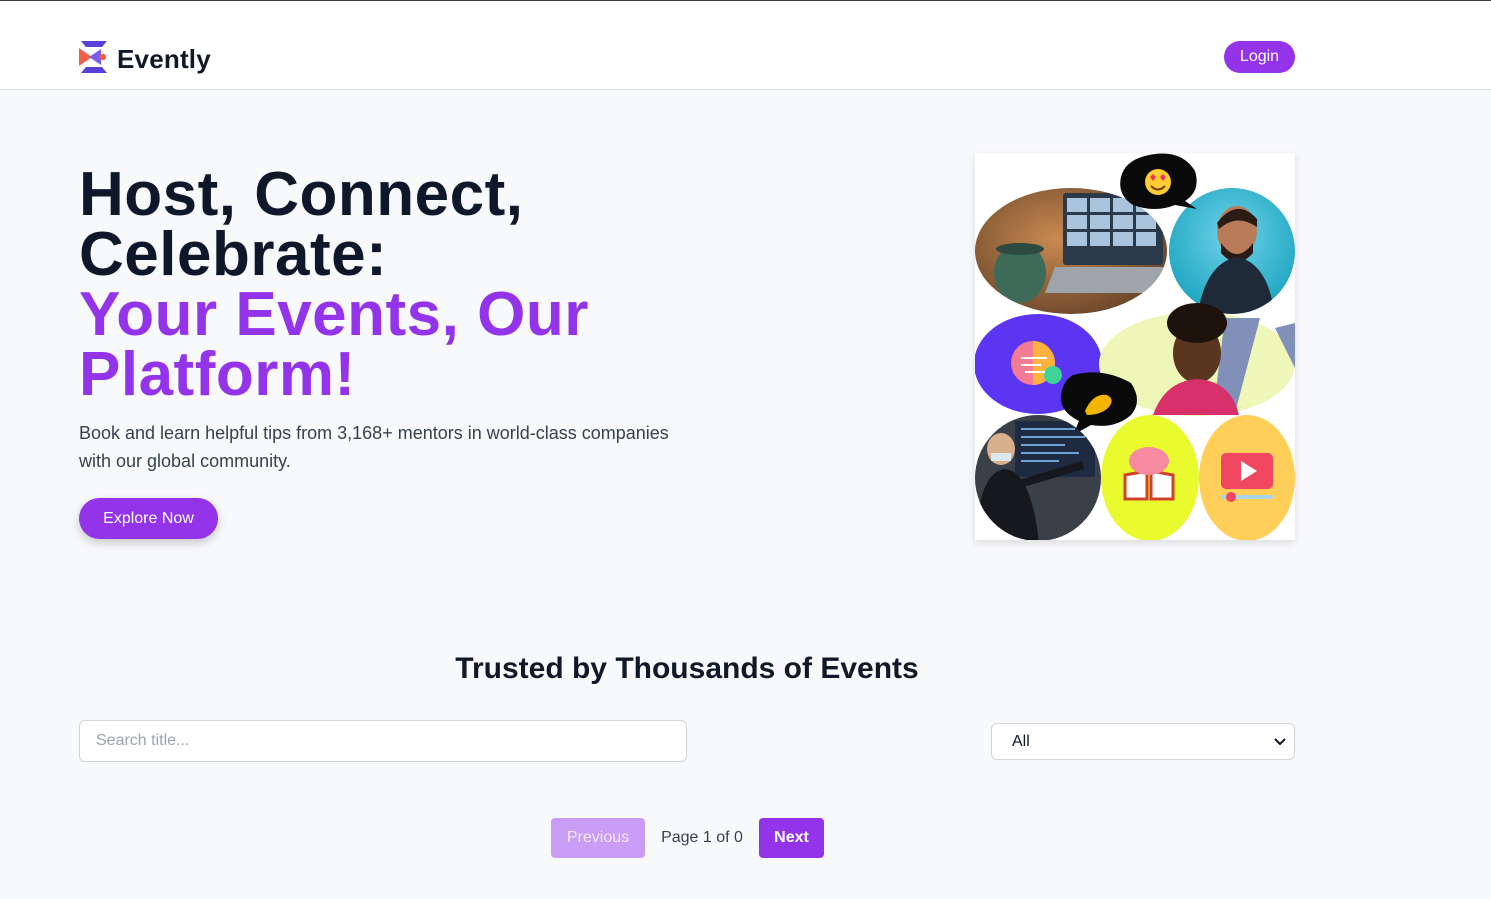 This screenshot has width=1491, height=899. What do you see at coordinates (1158, 181) in the screenshot?
I see `heart-eyes-emoji-icon` at bounding box center [1158, 181].